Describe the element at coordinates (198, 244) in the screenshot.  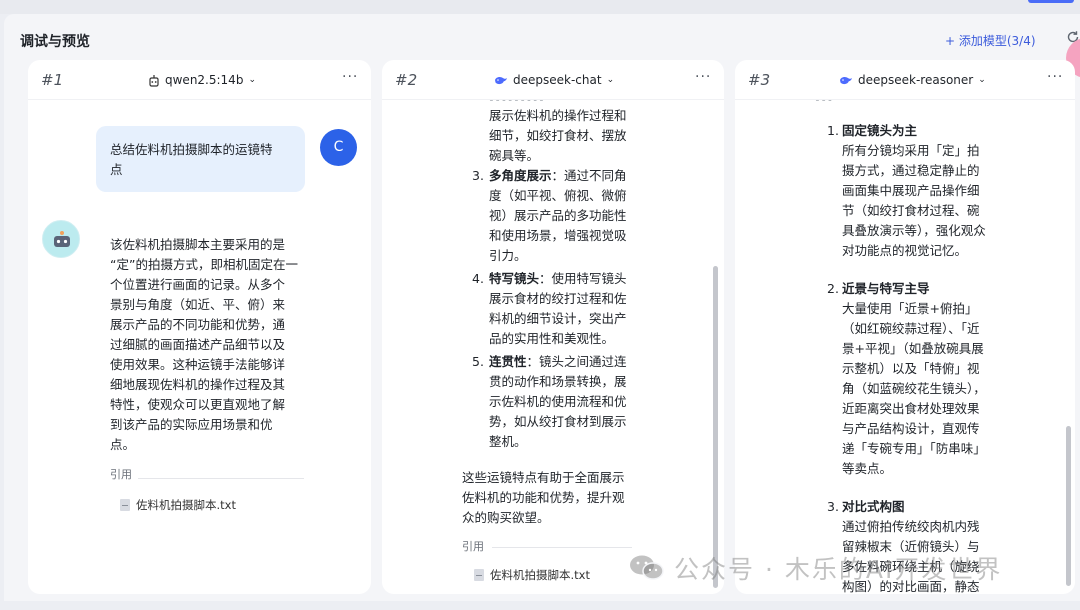
I see `answer-line: 该佐料机拍摄脚本主要采用的是` at that location.